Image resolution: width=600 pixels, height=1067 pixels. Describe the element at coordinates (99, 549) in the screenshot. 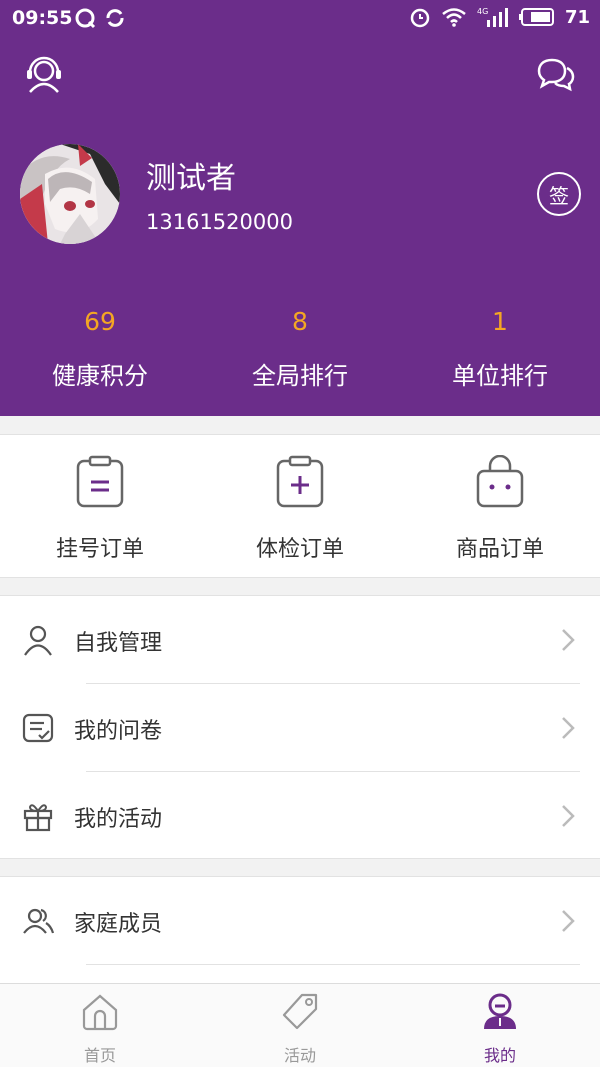

I see `order-label: 挂号订单` at that location.